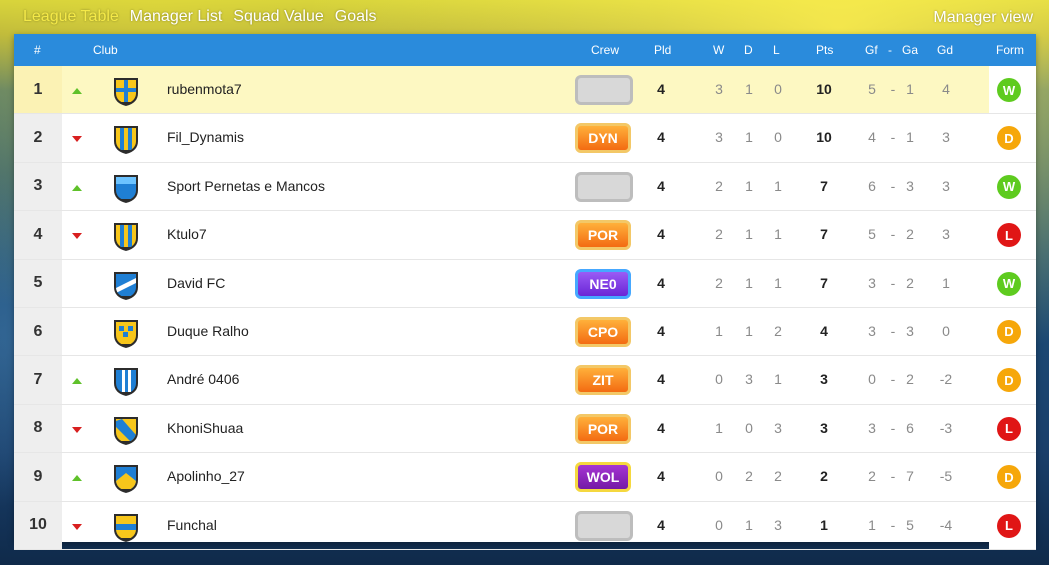 The height and width of the screenshot is (565, 1049). What do you see at coordinates (208, 331) in the screenshot?
I see `club-name: Duque Ralho` at bounding box center [208, 331].